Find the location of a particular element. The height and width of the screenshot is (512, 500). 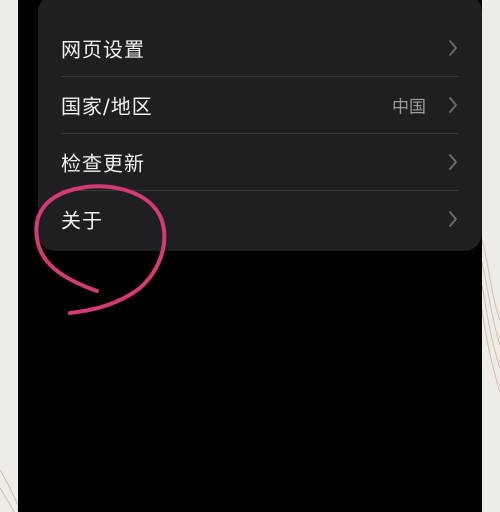

row-label: 国家/地区 is located at coordinates (107, 106).